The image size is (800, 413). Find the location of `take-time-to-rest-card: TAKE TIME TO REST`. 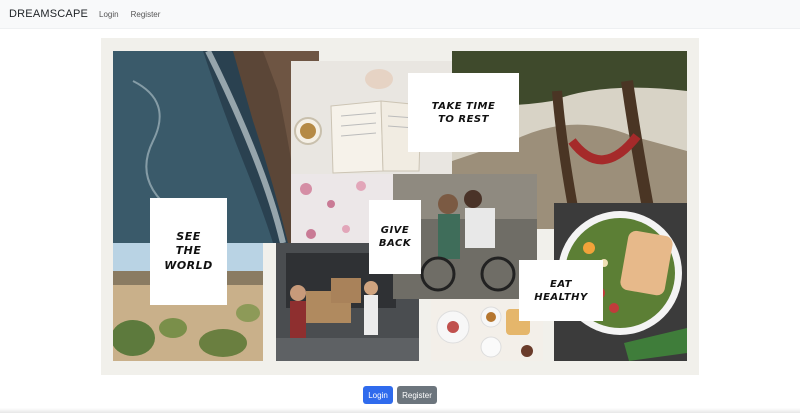

take-time-to-rest-card: TAKE TIME TO REST is located at coordinates (463, 112).